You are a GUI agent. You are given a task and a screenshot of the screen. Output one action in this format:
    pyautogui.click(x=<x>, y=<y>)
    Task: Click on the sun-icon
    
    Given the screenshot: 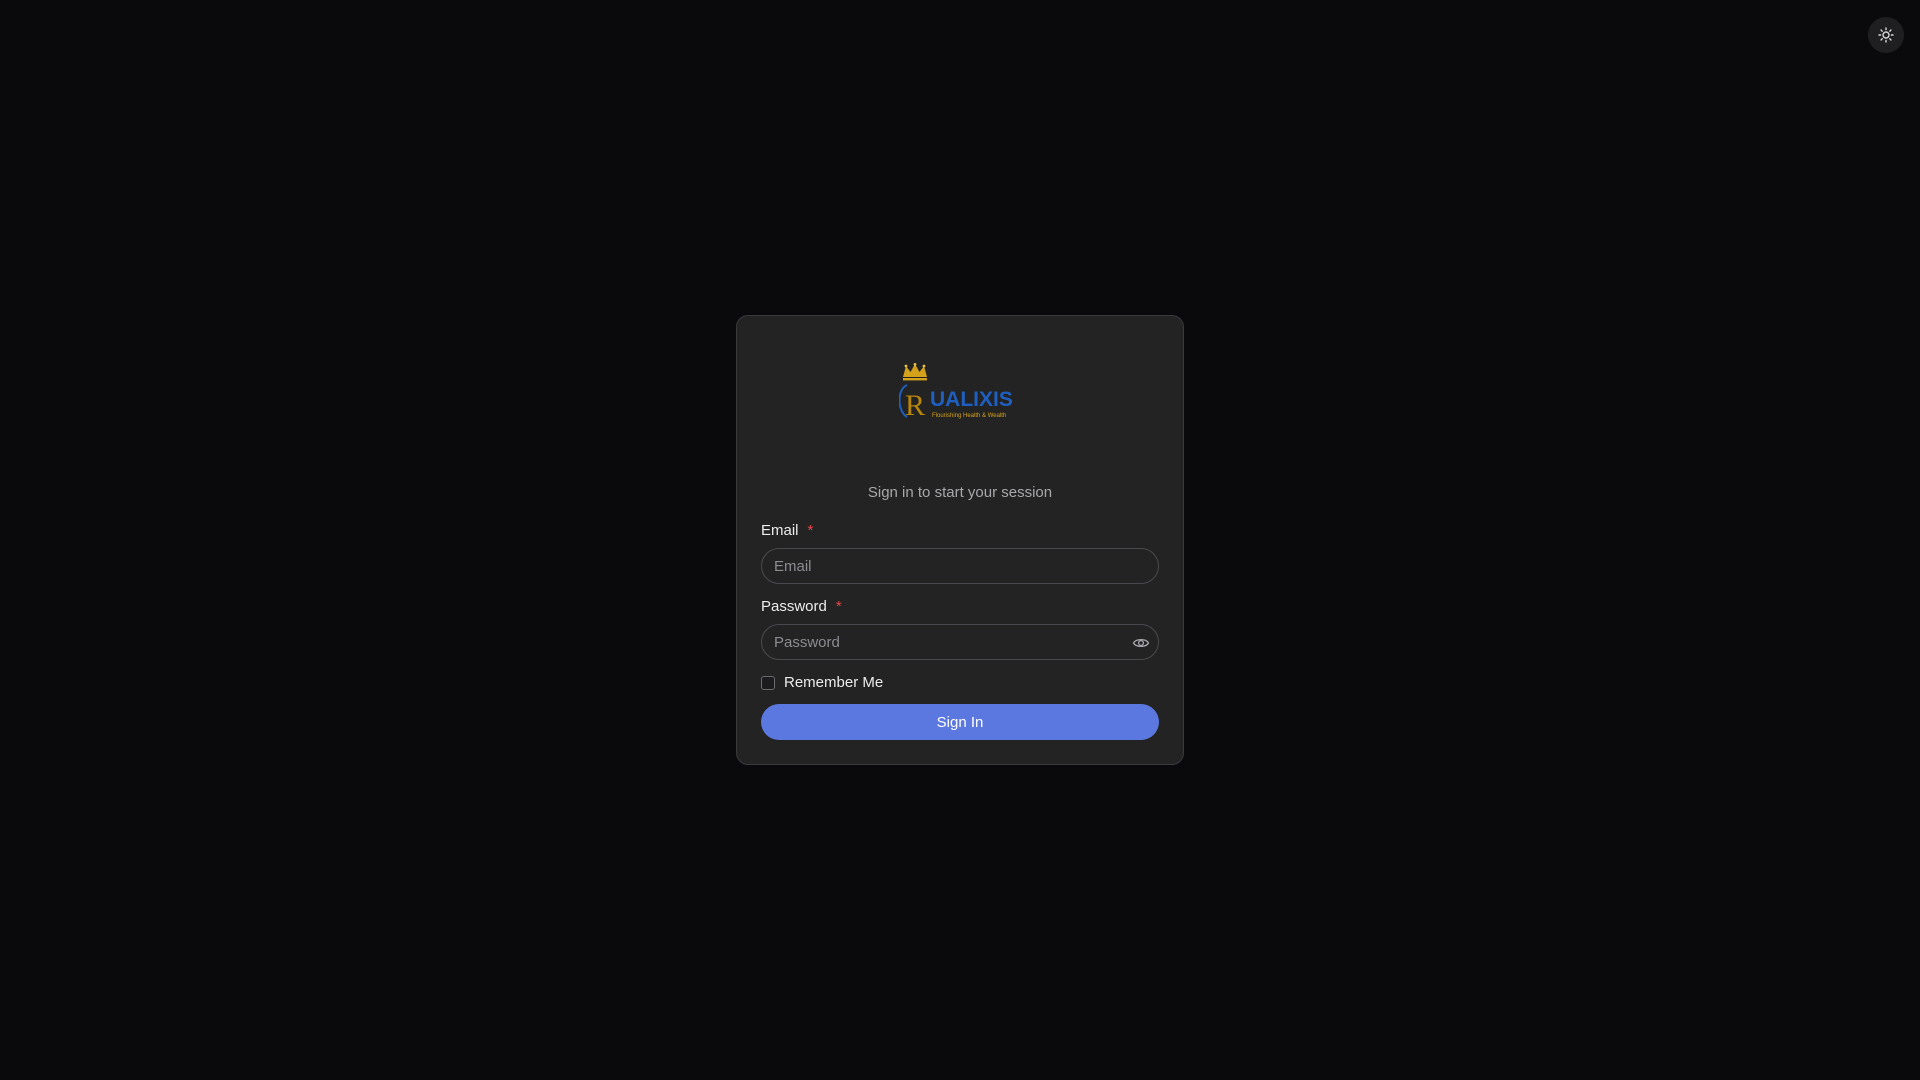 What is the action you would take?
    pyautogui.click(x=1886, y=35)
    